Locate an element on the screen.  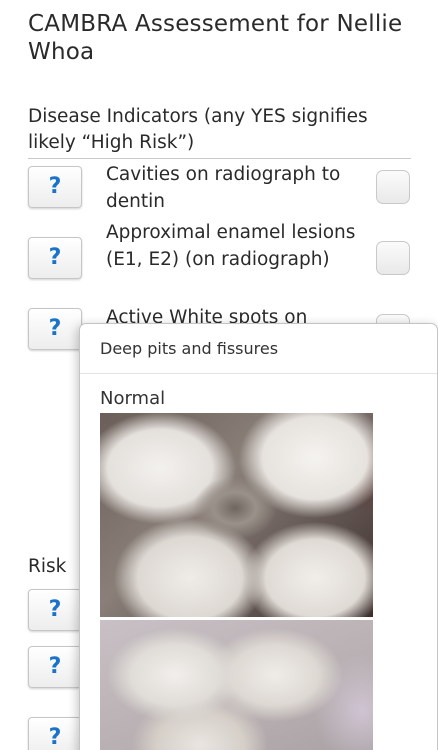
popover-title: Deep pits and fissures is located at coordinates (189, 348).